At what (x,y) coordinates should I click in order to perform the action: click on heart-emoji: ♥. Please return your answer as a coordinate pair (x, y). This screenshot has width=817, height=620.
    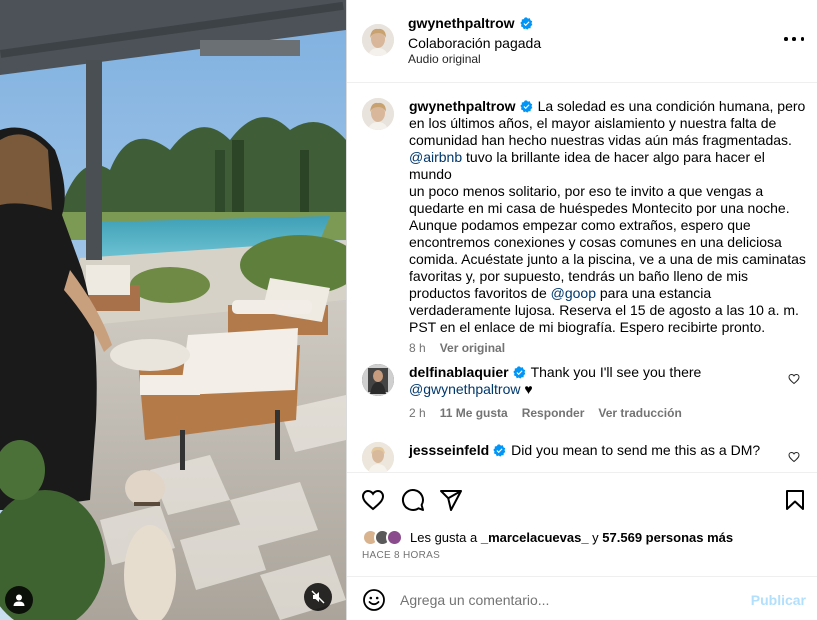
    Looking at the image, I should click on (528, 389).